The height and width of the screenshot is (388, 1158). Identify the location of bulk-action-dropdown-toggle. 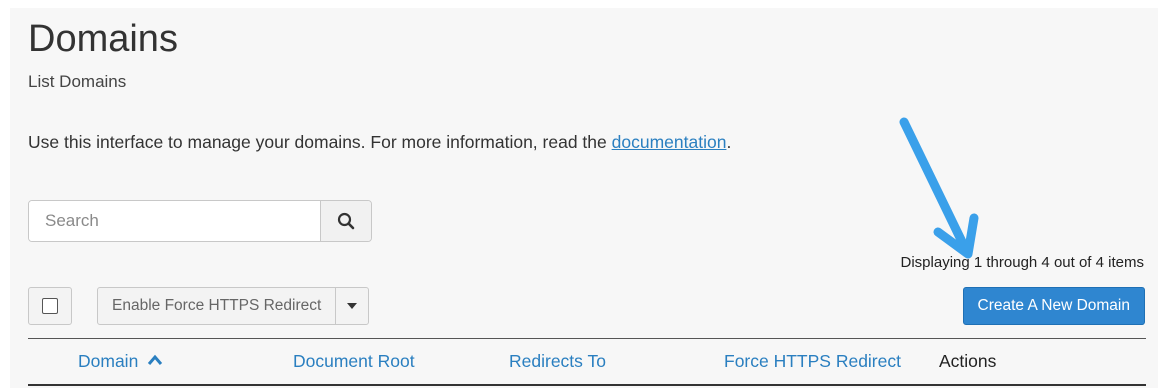
(351, 306).